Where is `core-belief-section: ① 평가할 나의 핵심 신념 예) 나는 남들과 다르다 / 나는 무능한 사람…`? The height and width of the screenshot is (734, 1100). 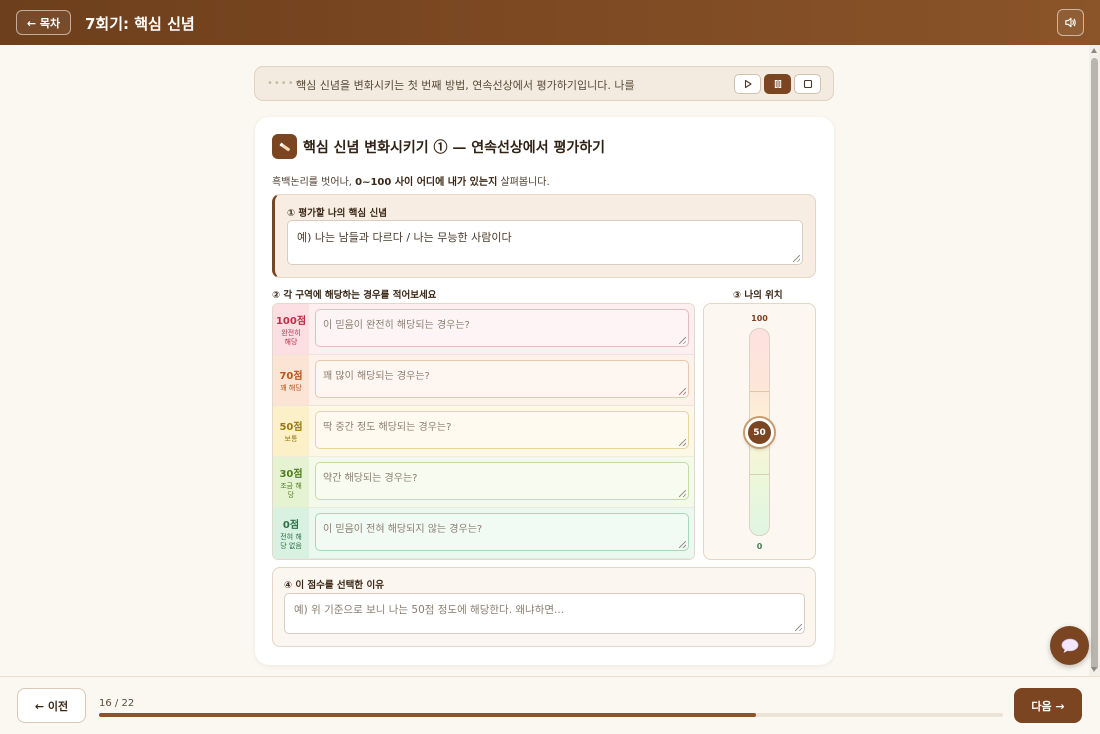
core-belief-section: ① 평가할 나의 핵심 신념 예) 나는 남들과 다르다 / 나는 무능한 사람… is located at coordinates (544, 236).